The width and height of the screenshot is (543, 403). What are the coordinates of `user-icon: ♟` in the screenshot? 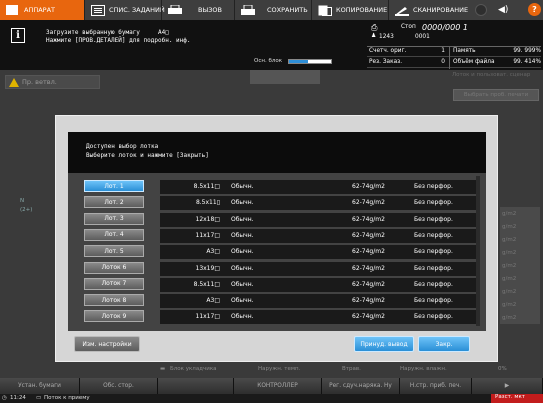 It's located at (374, 36).